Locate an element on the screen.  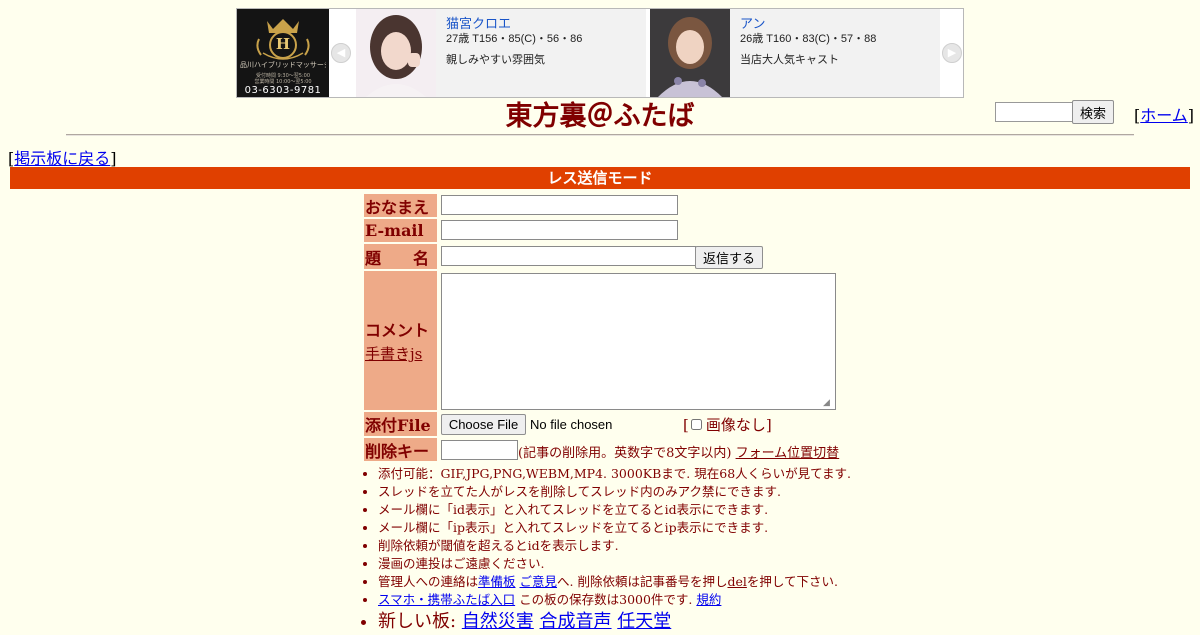
form-position-toggle-link: フォーム位置切替 is located at coordinates (788, 453).